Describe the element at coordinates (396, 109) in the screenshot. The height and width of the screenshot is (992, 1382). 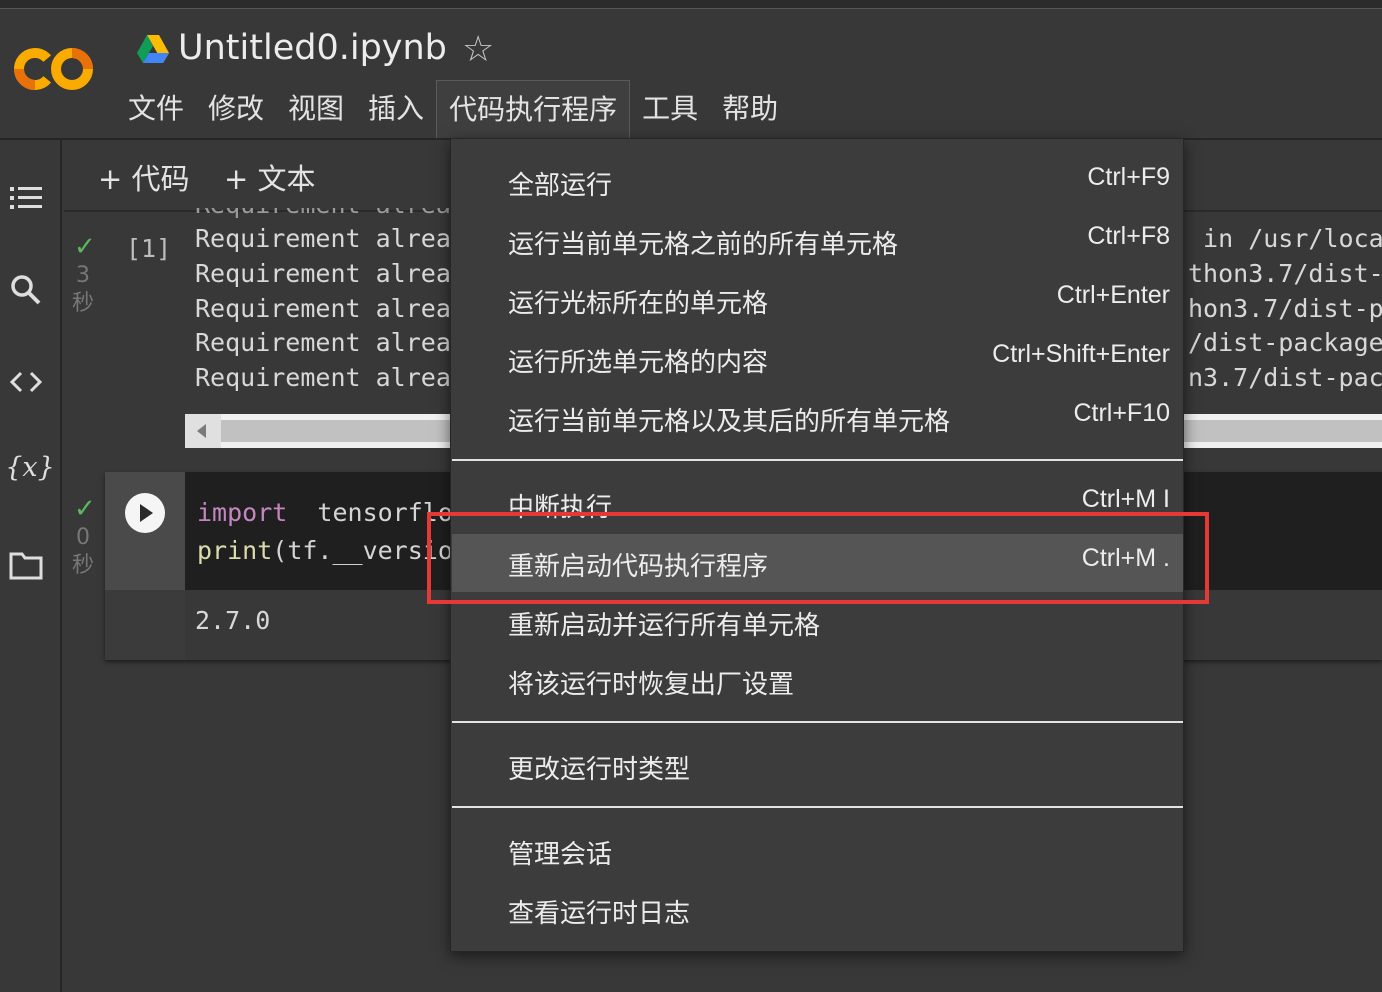
I see `menu-insert: 插入` at that location.